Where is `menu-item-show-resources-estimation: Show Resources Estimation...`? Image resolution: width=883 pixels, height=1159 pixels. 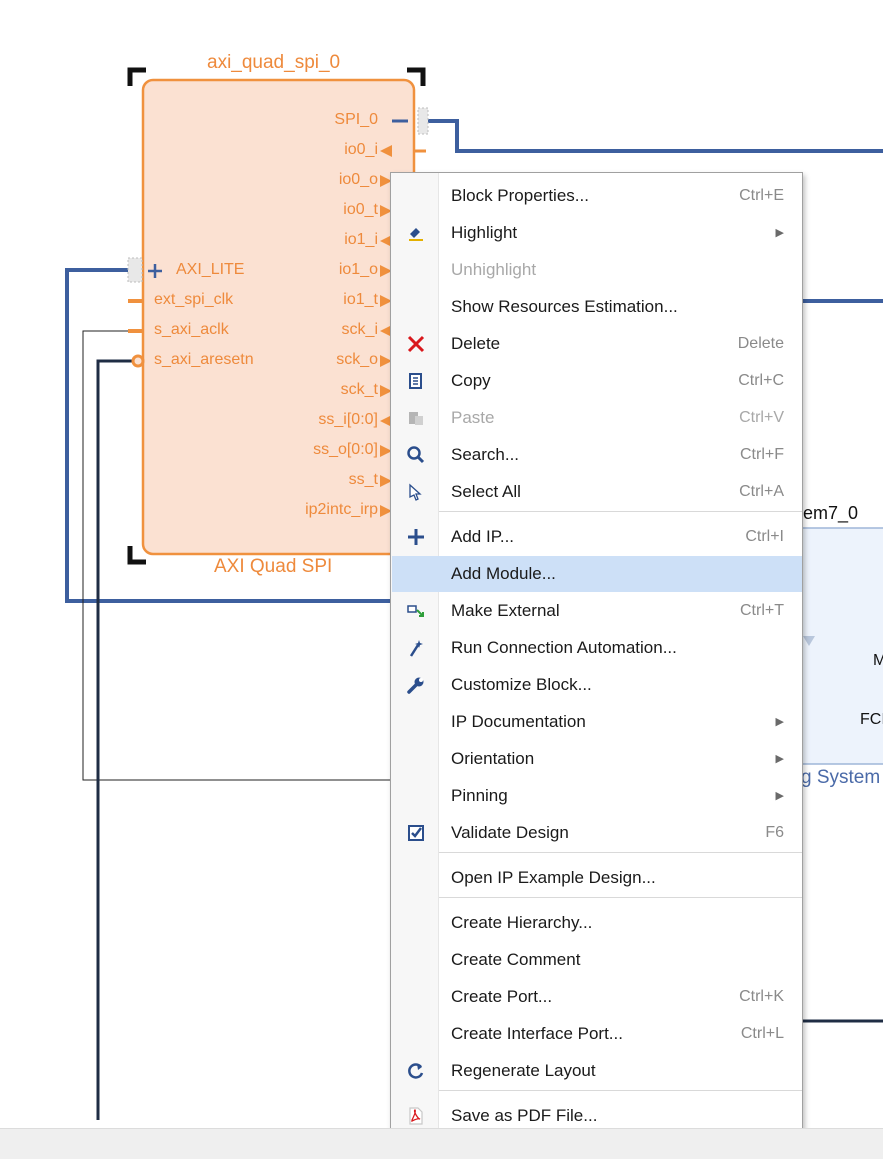
menu-item-show-resources-estimation: Show Resources Estimation... is located at coordinates (597, 307).